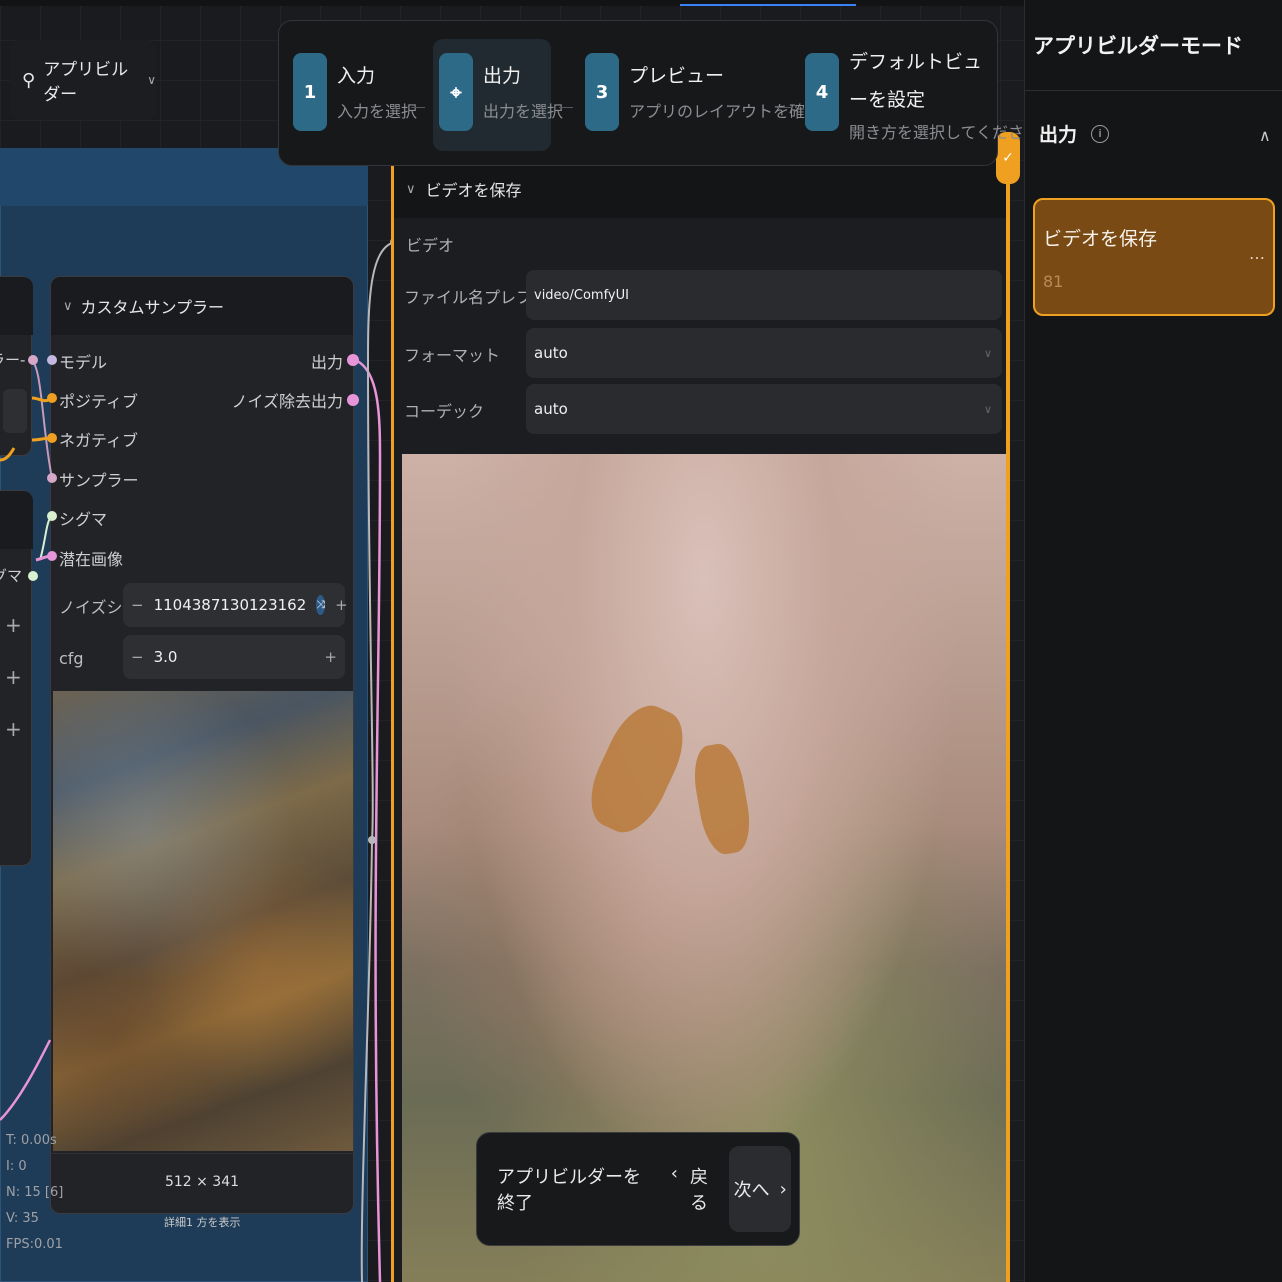  I want to click on partial-node-label: シグマ, so click(11, 576).